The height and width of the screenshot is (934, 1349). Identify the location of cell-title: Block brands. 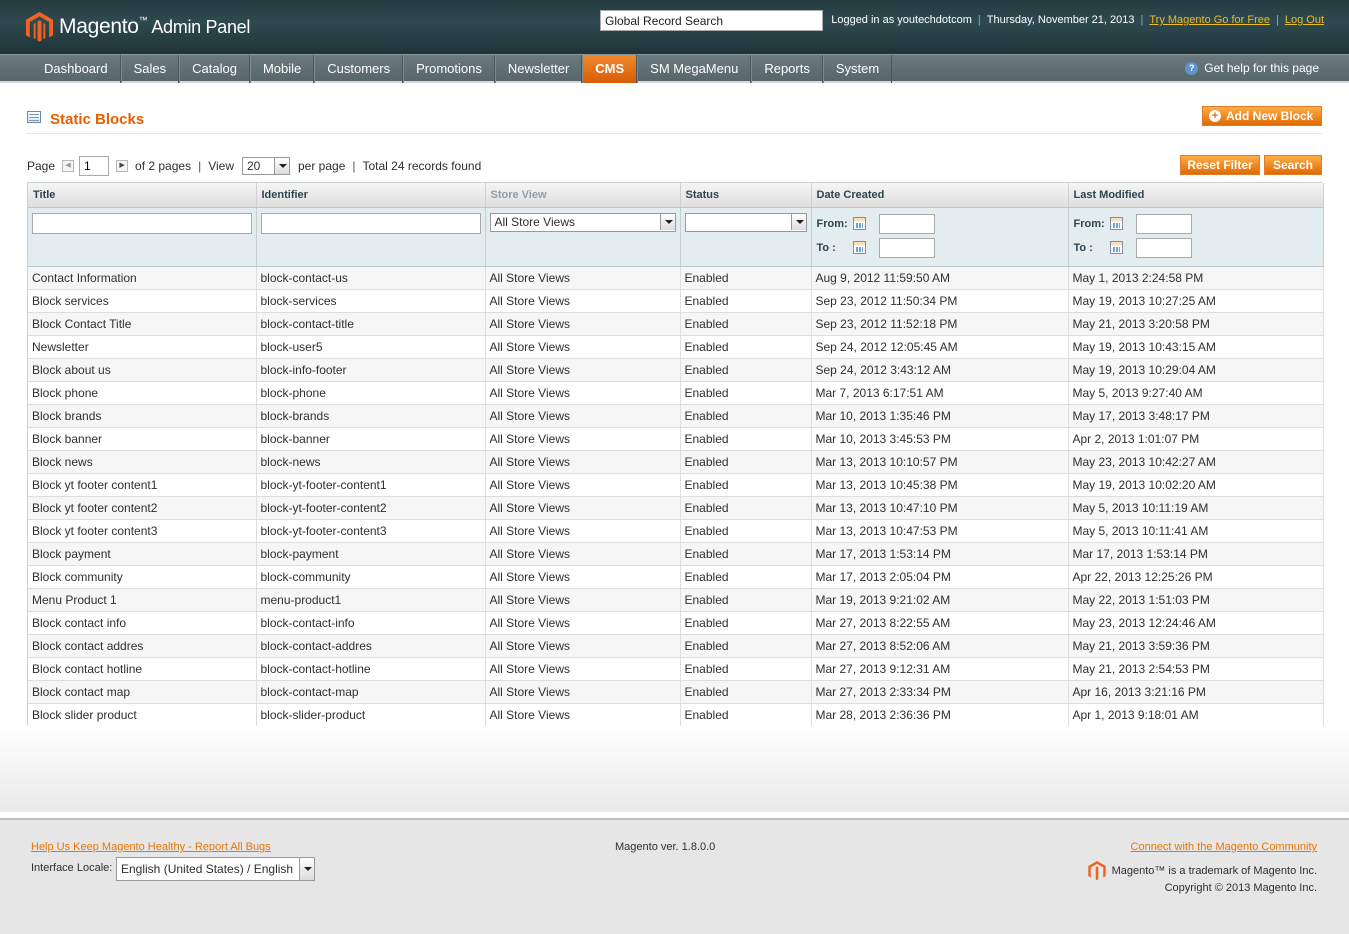
(142, 416).